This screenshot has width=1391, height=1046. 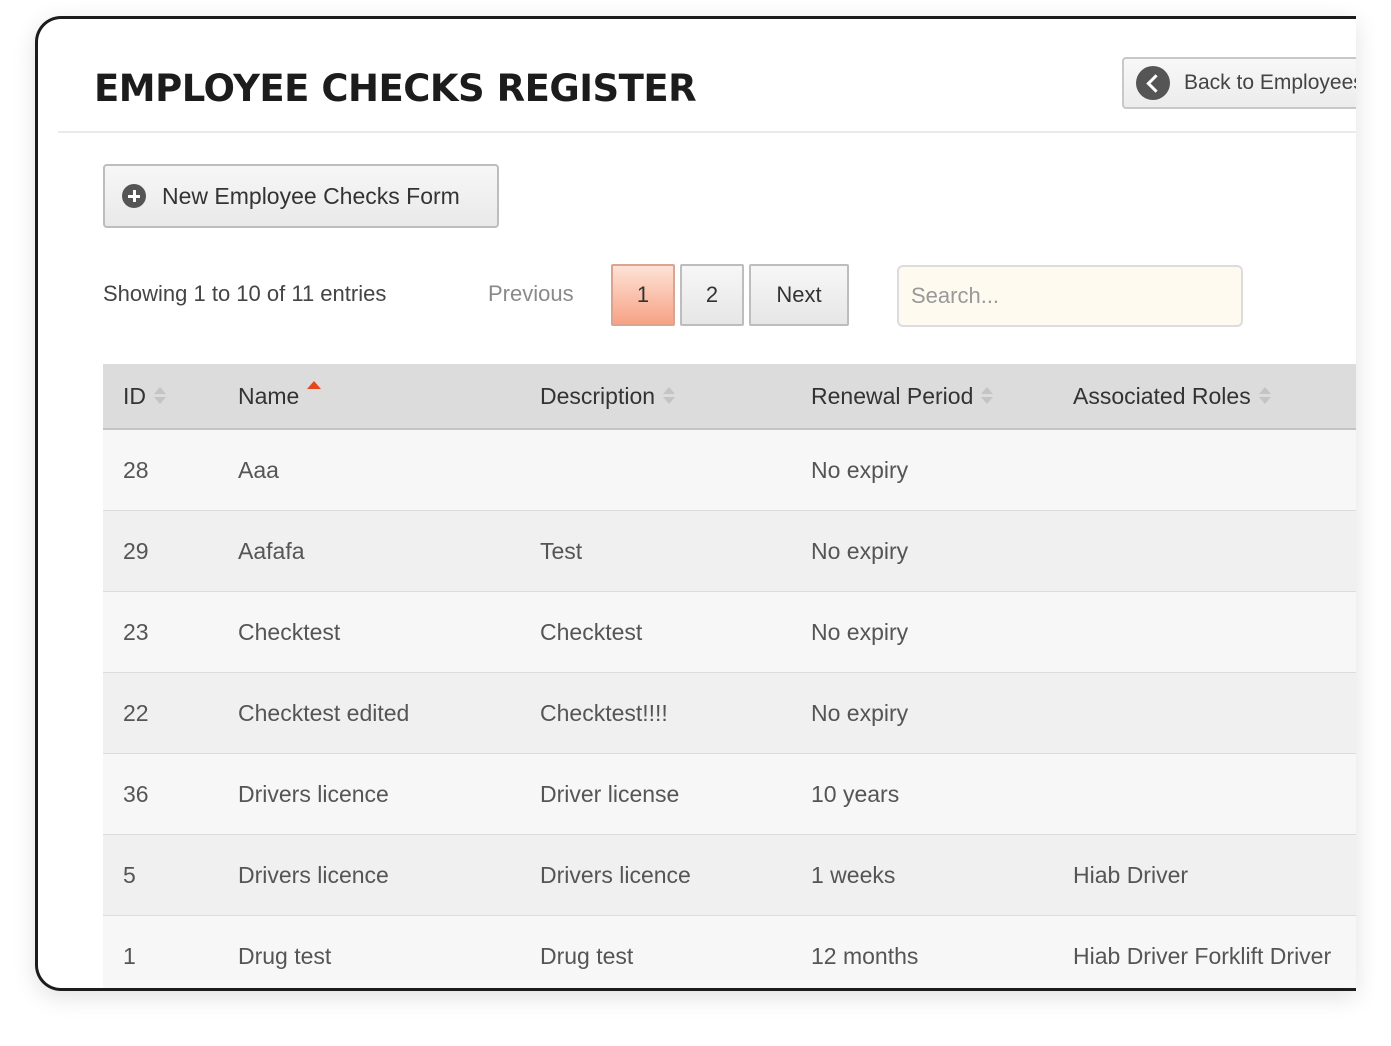 I want to click on cell-name: Aaa, so click(x=258, y=469).